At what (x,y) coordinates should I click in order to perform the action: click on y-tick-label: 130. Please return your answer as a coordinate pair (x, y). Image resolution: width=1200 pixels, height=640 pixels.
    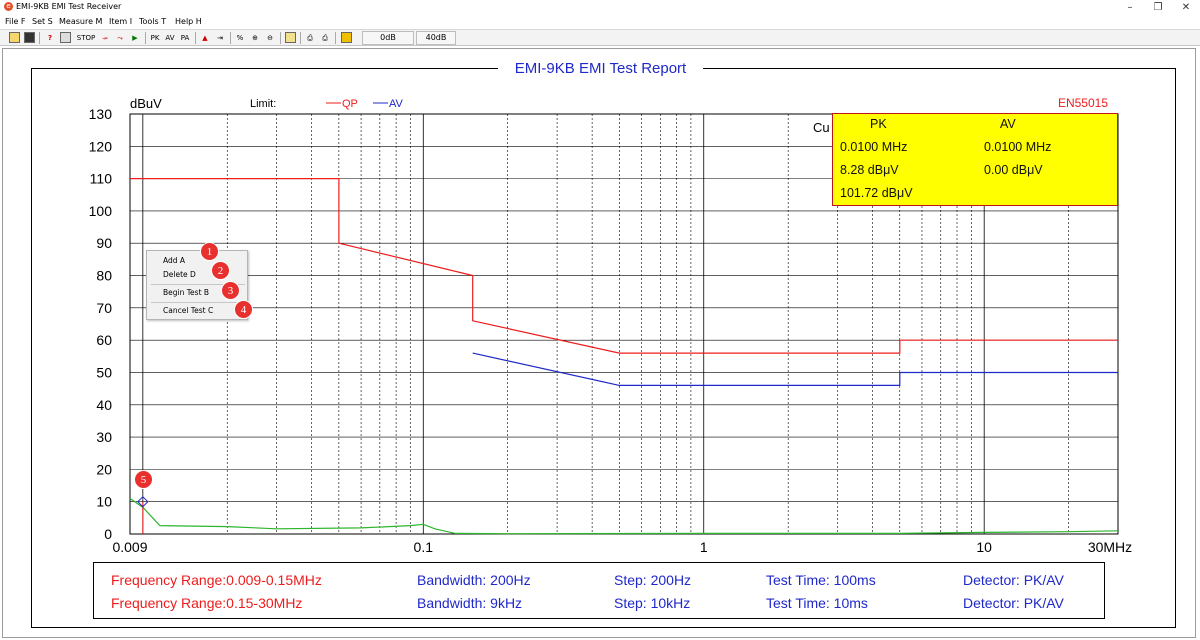
    Looking at the image, I should click on (101, 114).